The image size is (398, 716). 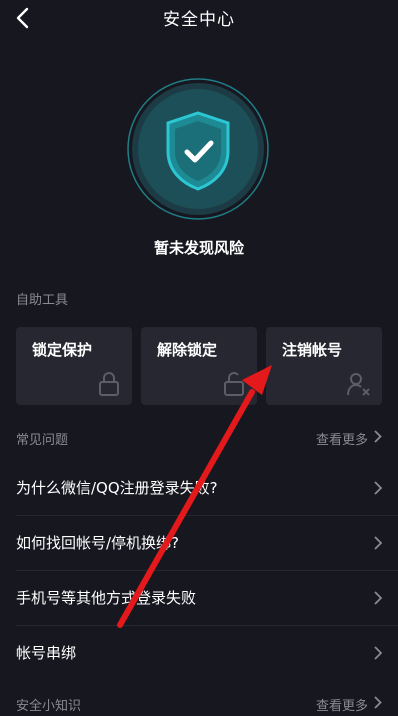 I want to click on tools-section-label: 自助工具, so click(x=42, y=300).